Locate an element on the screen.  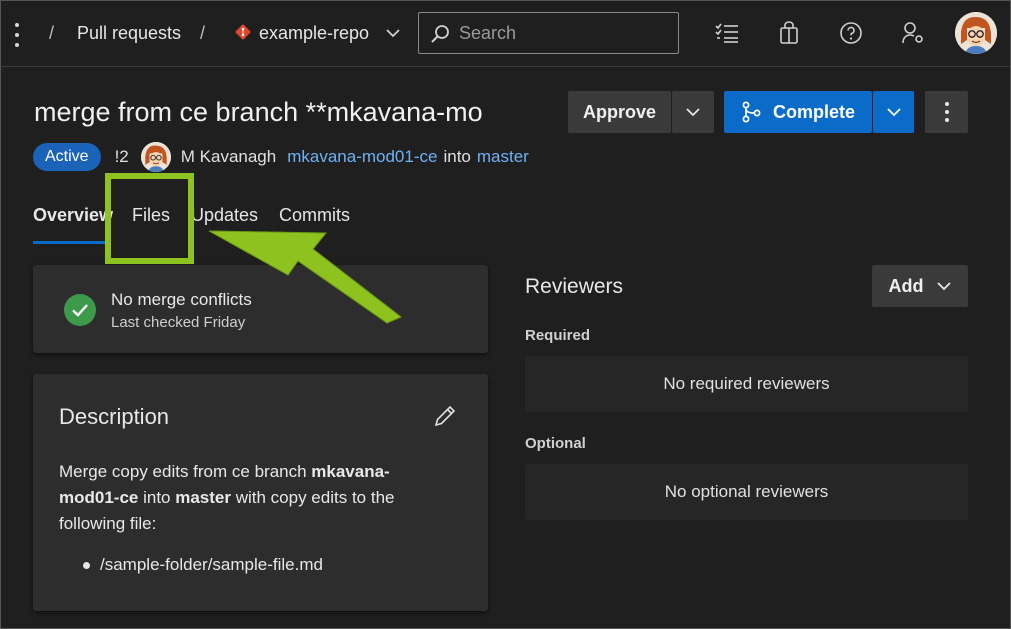
add-label: Add is located at coordinates (906, 285).